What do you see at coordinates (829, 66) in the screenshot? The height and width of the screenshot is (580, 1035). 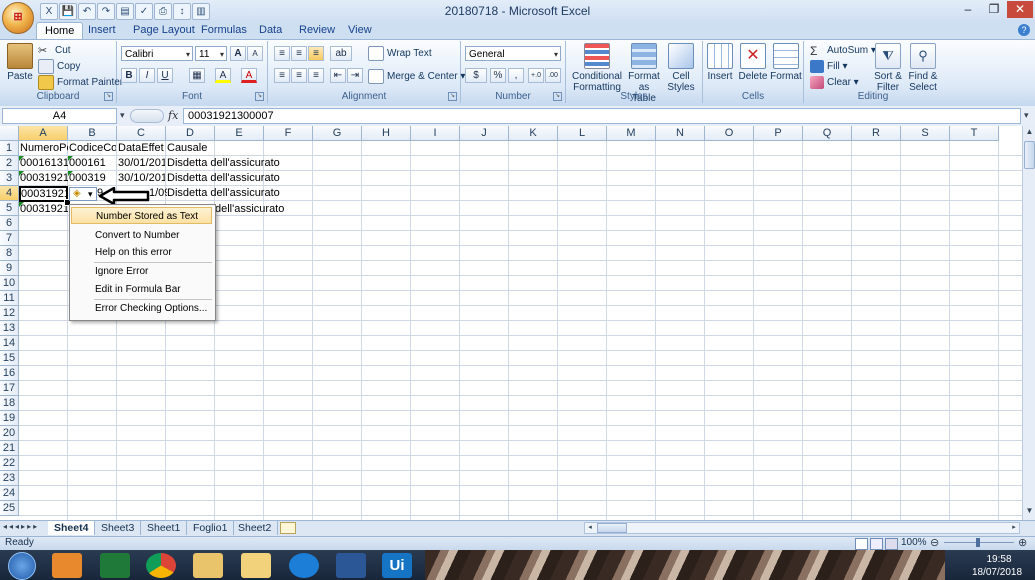 I see `fill-button: Fill ▾` at bounding box center [829, 66].